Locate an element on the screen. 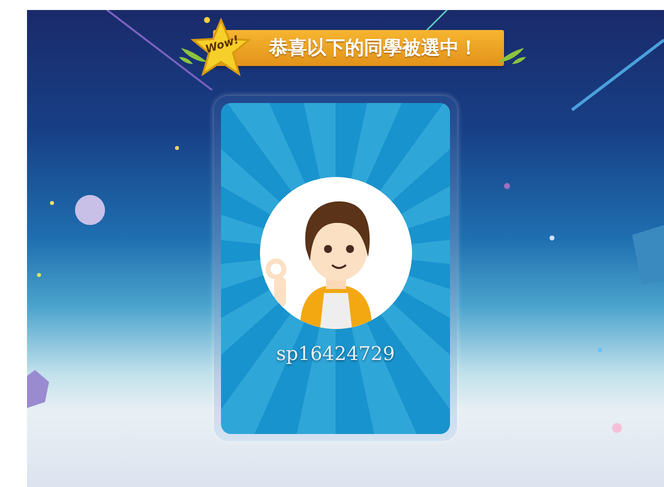 The height and width of the screenshot is (487, 664). banner-title: 恭喜以下的同學被選中！ is located at coordinates (373, 48).